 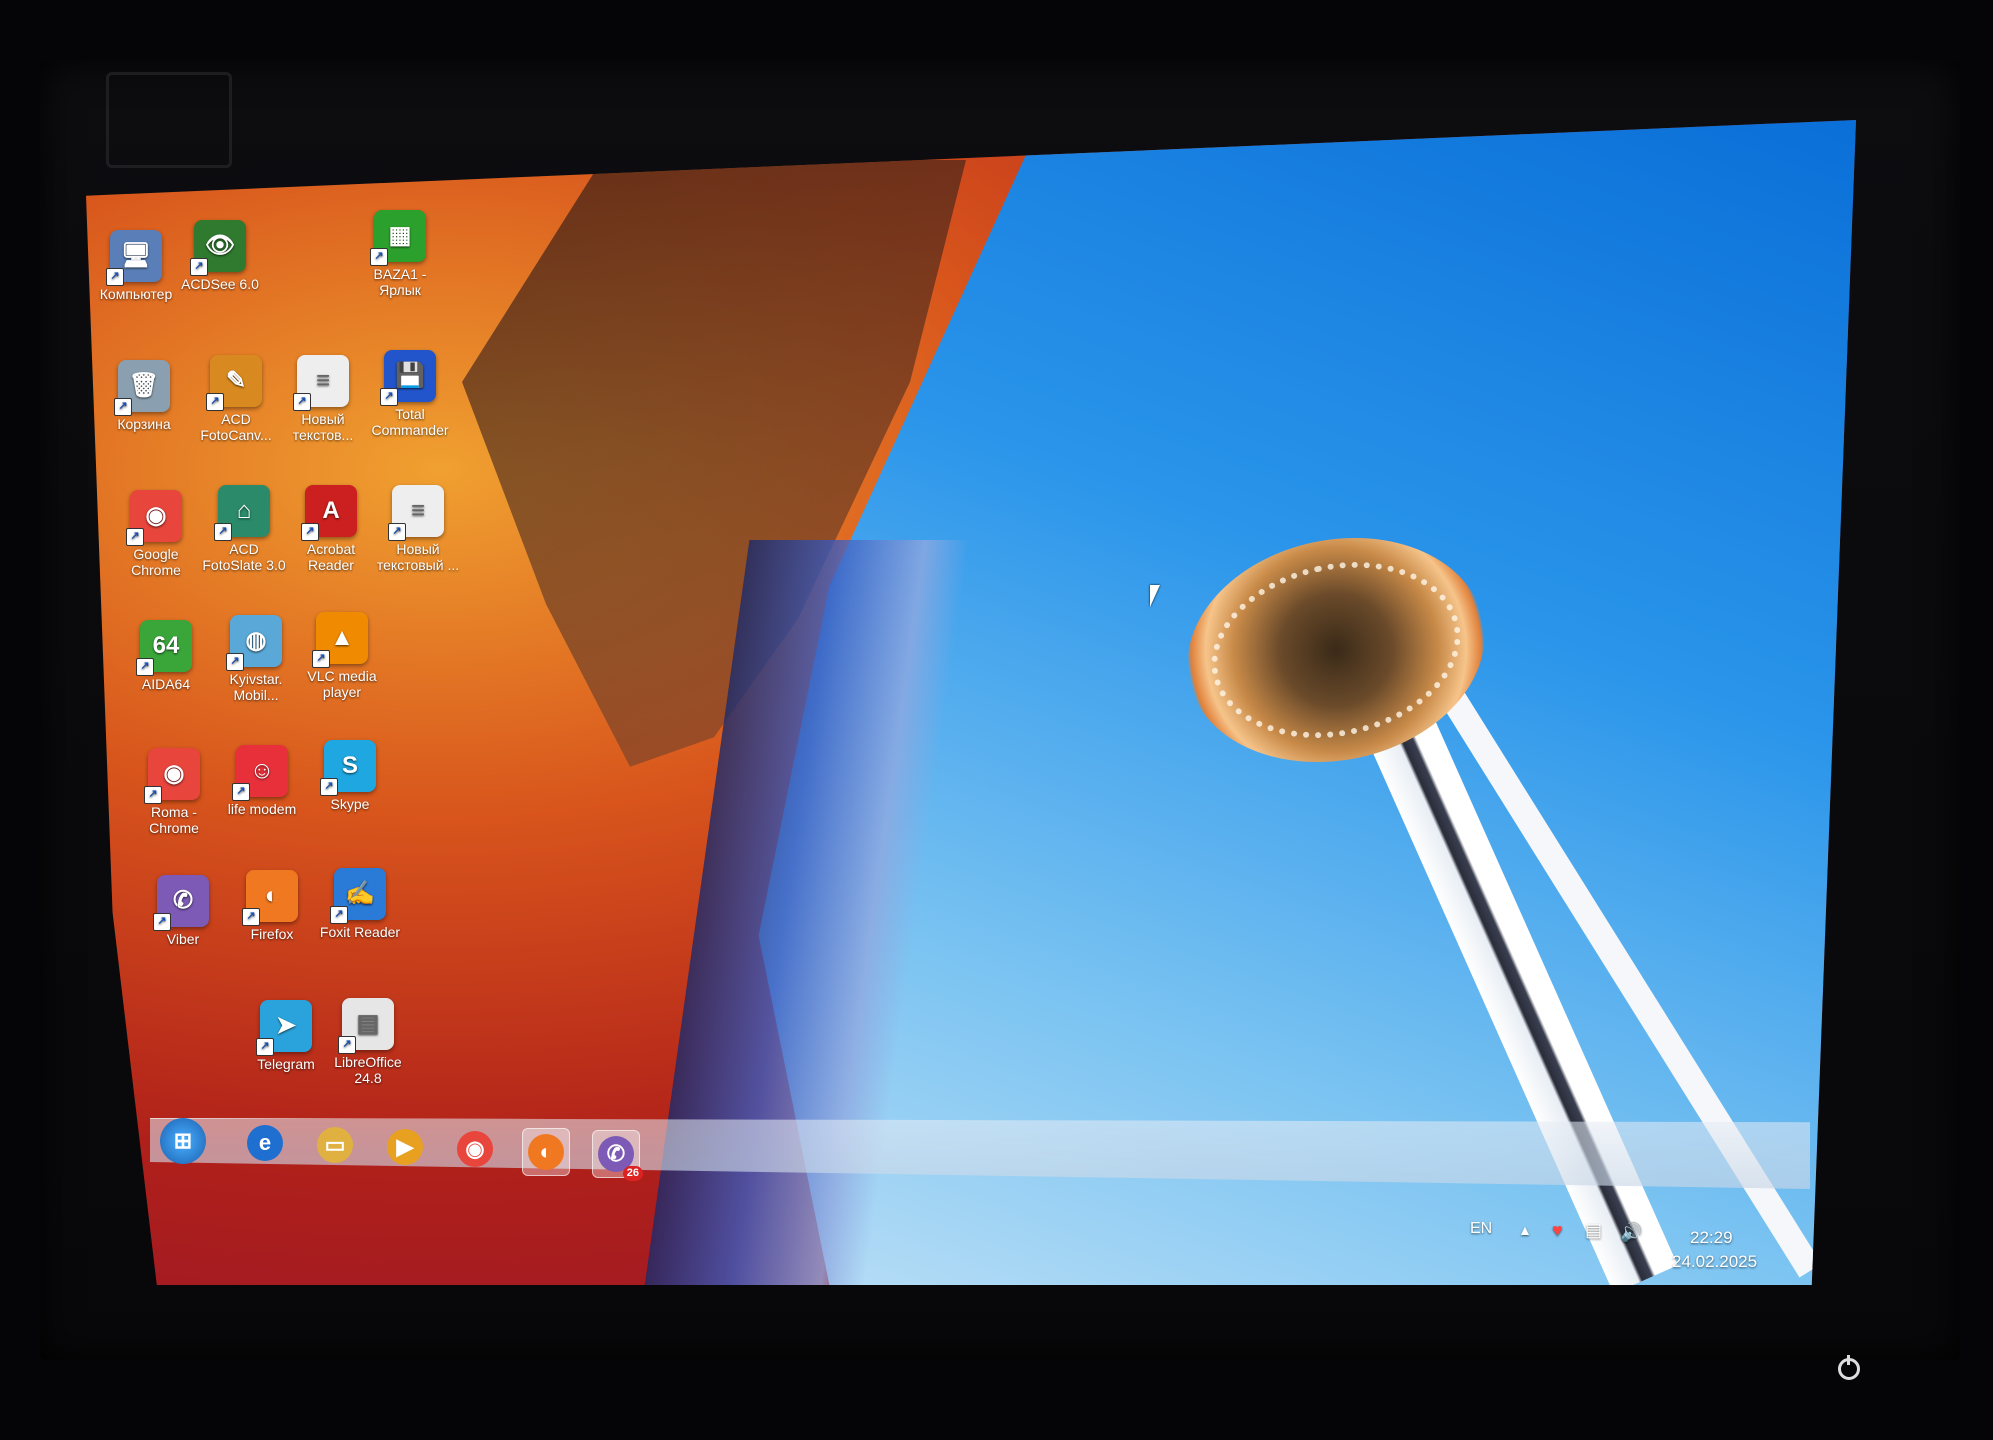 I want to click on desktop-icon: 💾 ↗ Total Commander, so click(x=410, y=394).